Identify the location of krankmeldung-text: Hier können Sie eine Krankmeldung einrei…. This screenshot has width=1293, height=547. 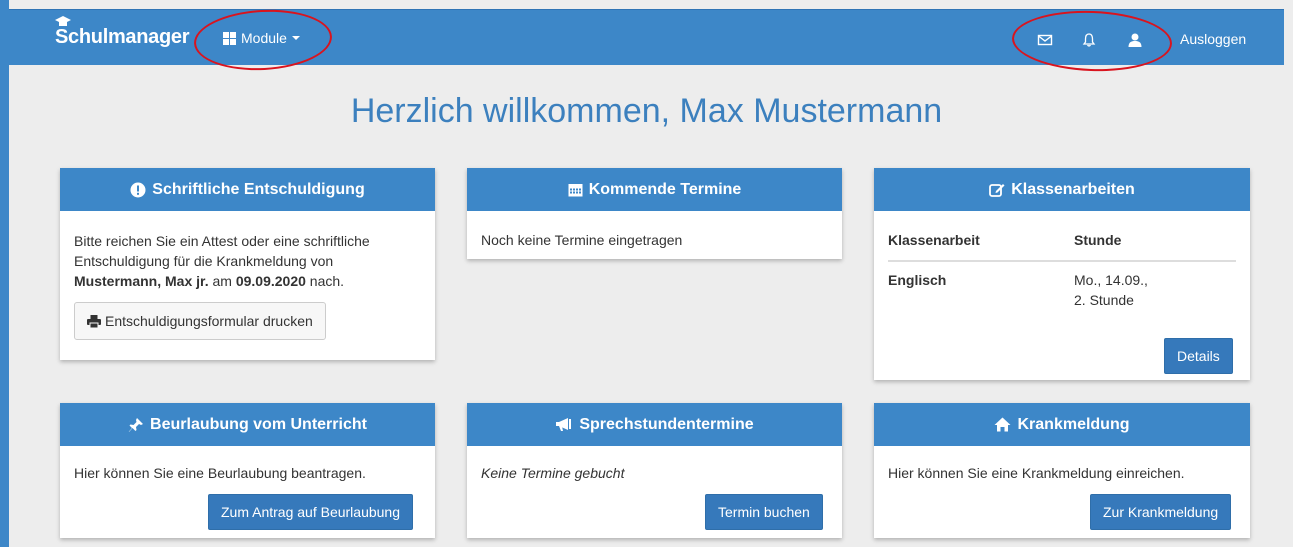
(1036, 473).